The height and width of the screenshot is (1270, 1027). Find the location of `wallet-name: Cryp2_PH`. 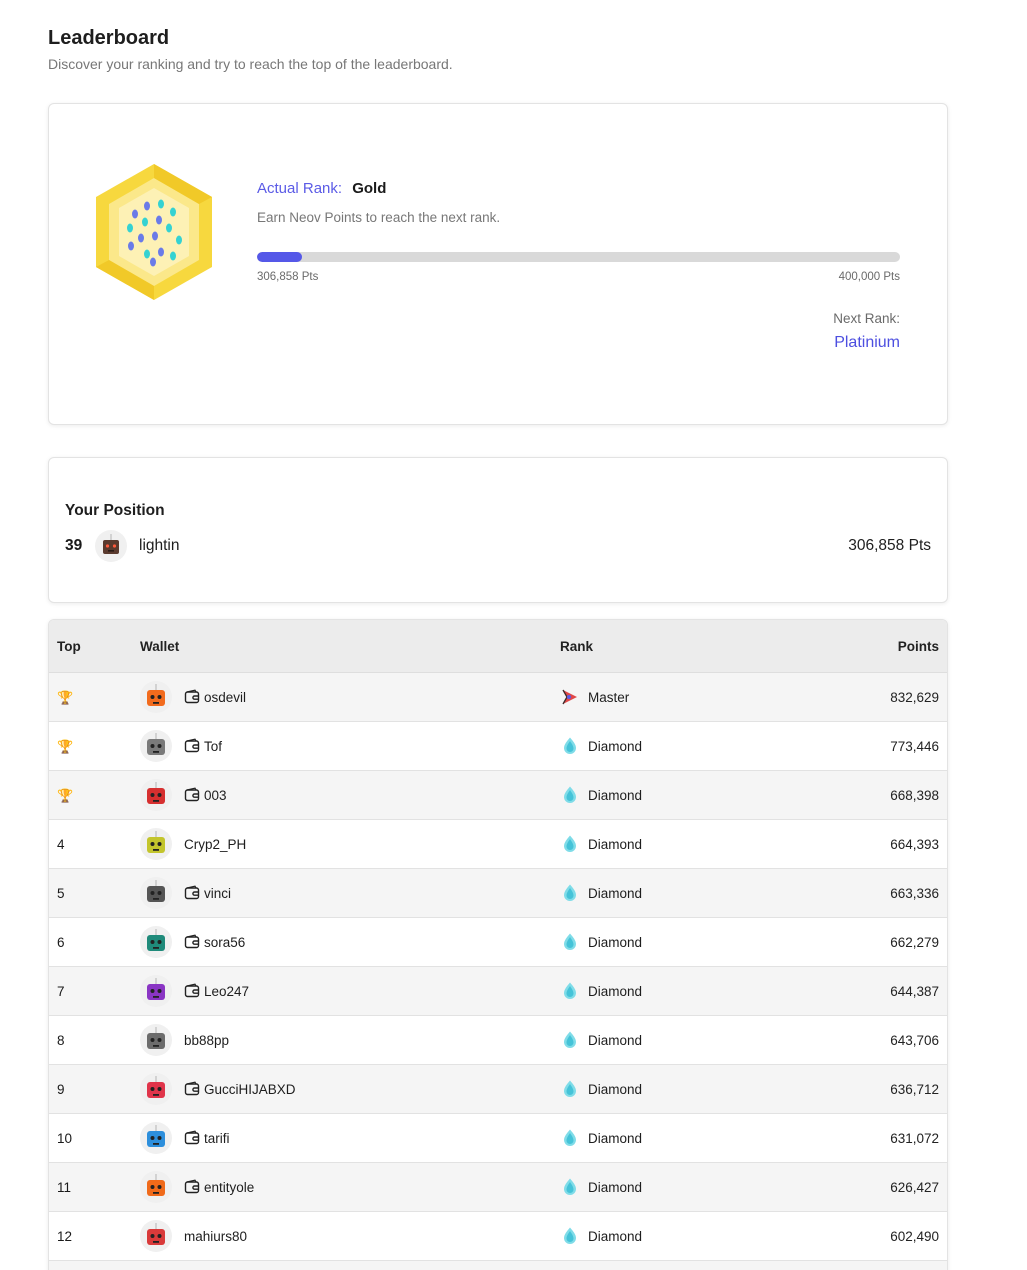

wallet-name: Cryp2_PH is located at coordinates (215, 844).